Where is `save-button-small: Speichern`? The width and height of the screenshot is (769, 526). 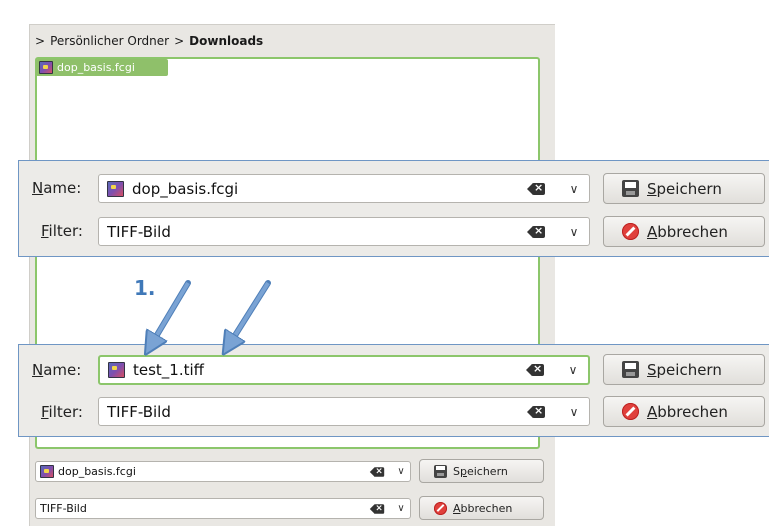
save-button-small: Speichern is located at coordinates (481, 471).